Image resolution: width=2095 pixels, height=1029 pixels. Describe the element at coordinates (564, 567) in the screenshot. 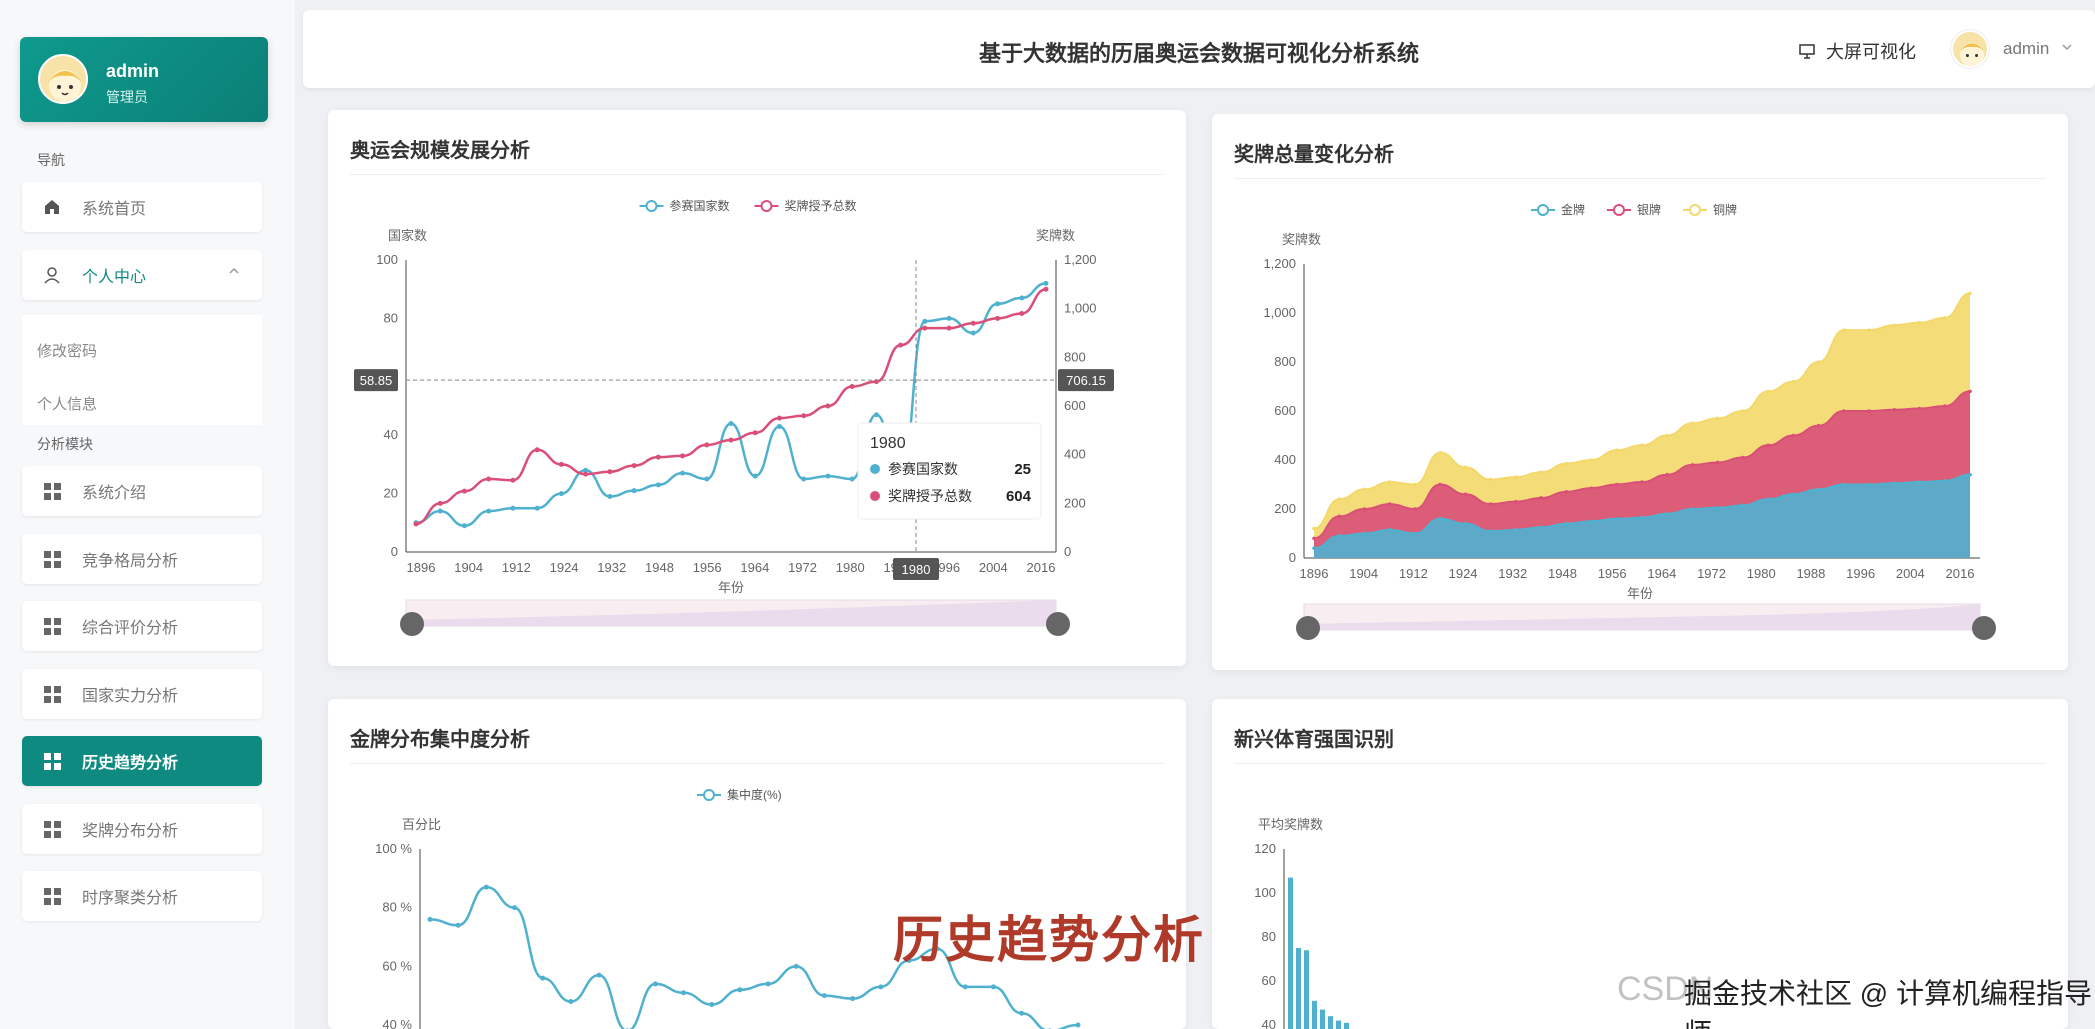

I see `x-tick-label: 1924` at that location.